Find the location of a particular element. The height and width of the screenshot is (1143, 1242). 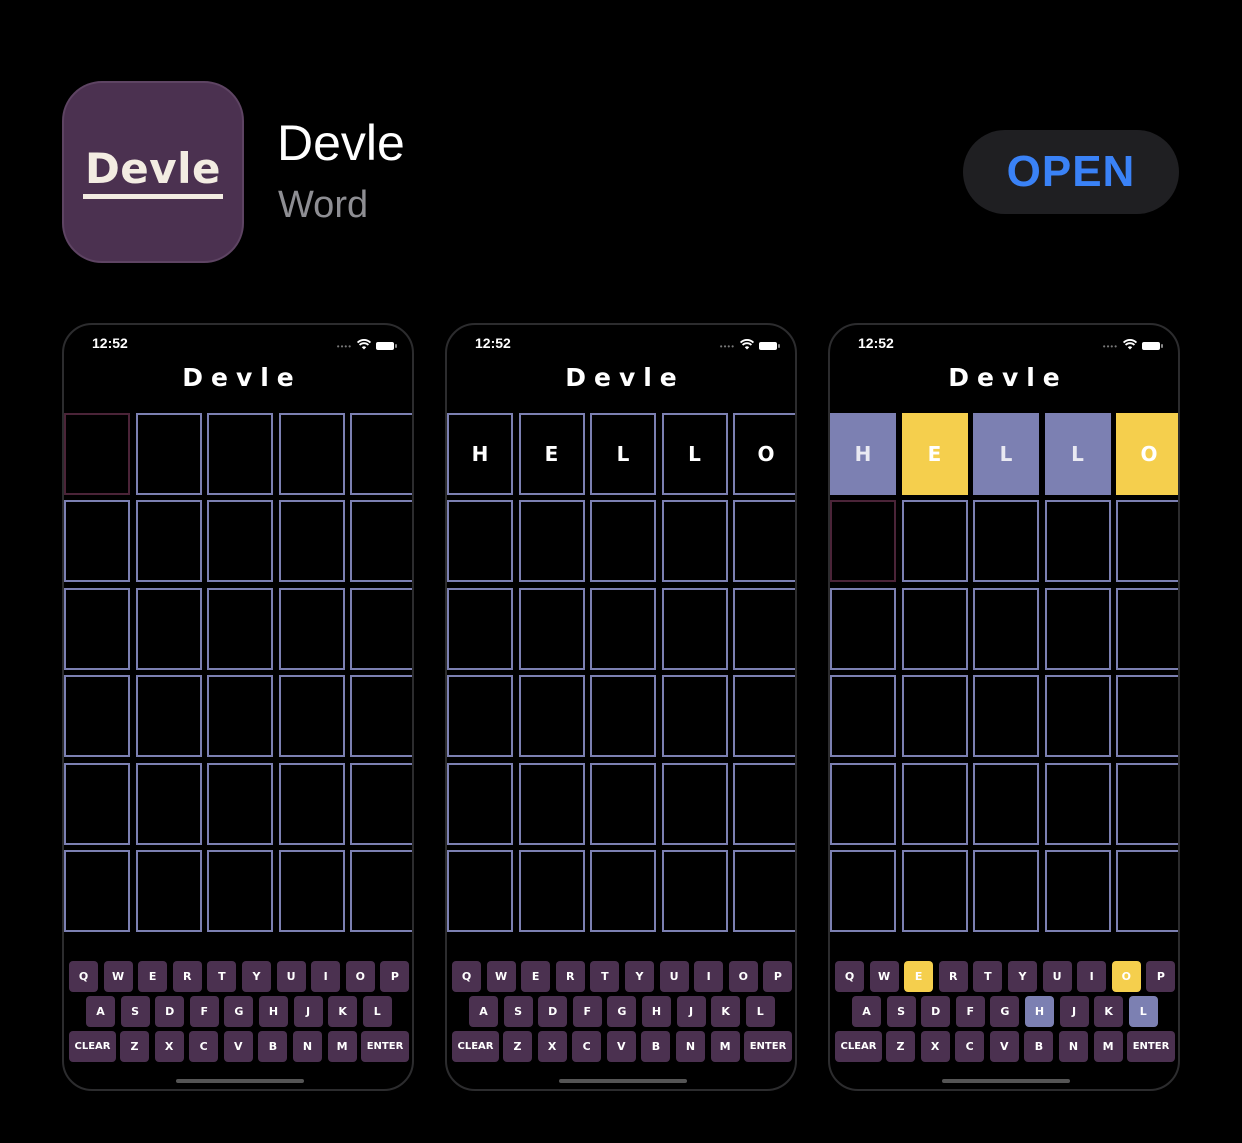

key-enter: ENTER is located at coordinates (768, 1046).